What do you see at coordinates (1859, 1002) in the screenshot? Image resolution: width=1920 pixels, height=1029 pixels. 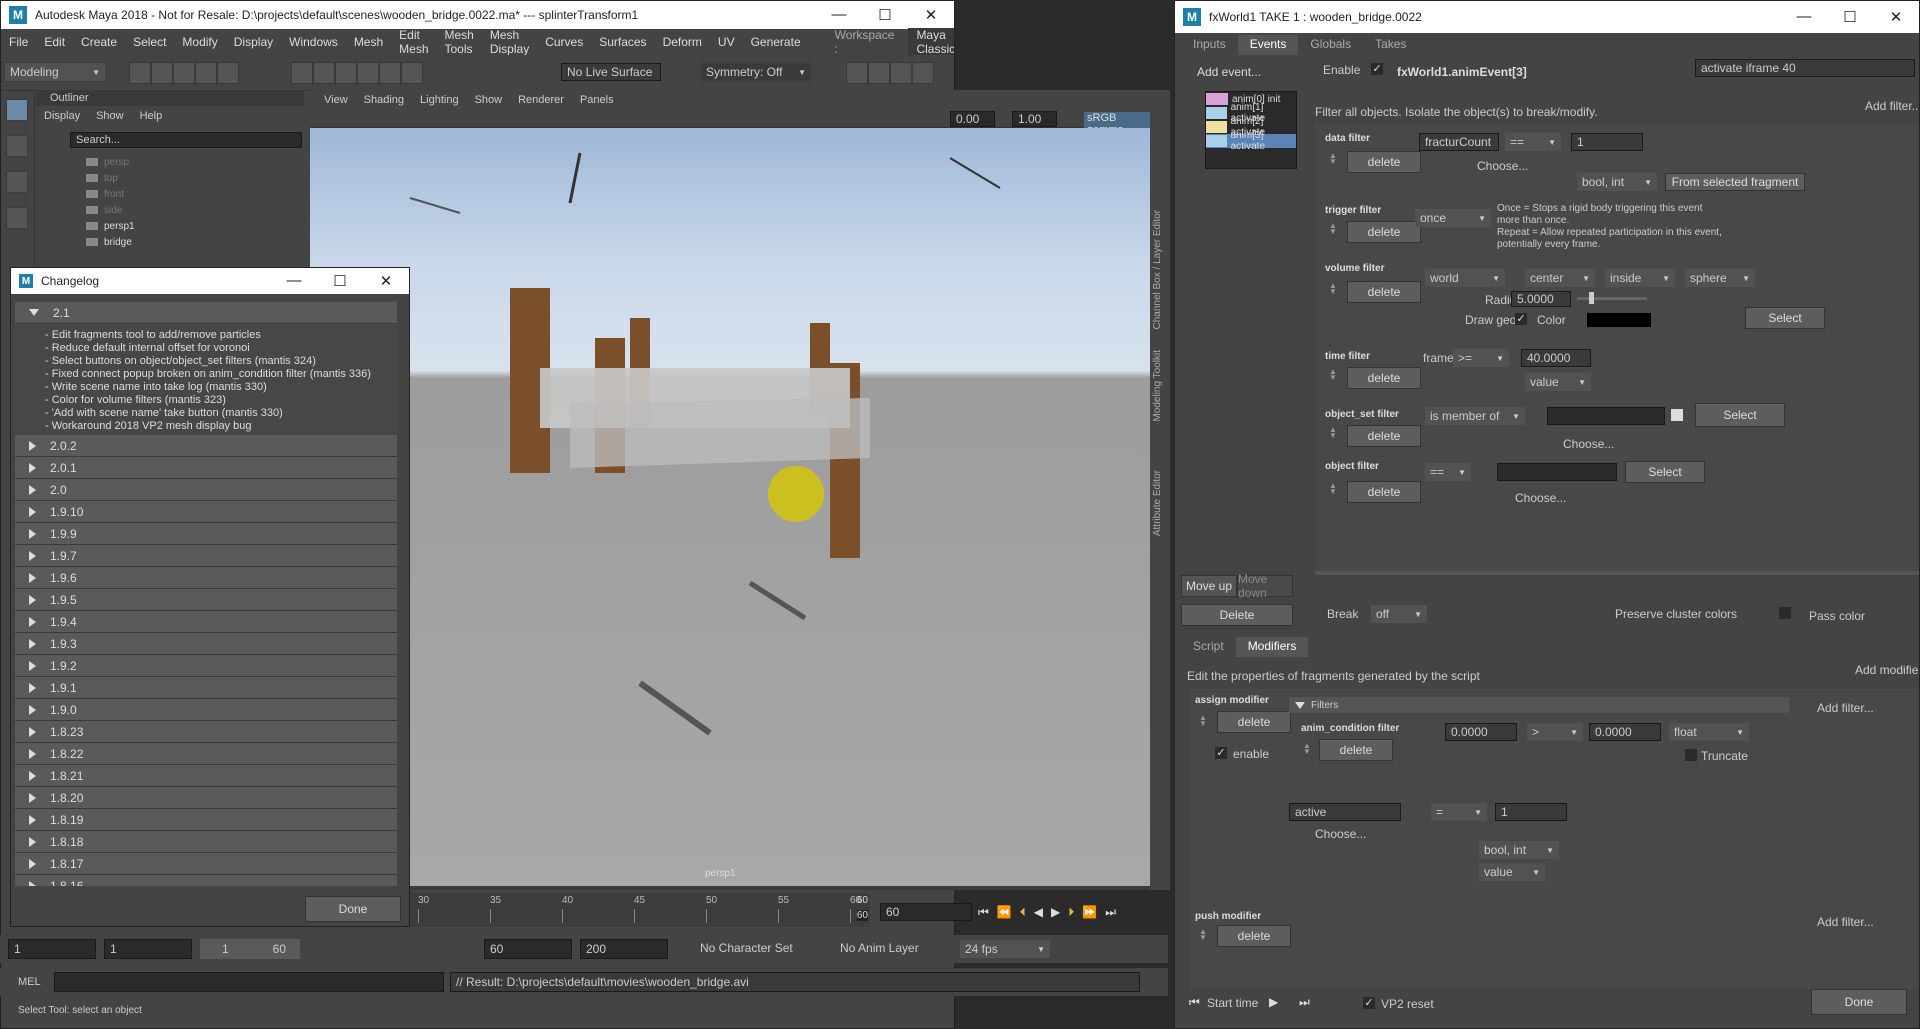 I see `fx-done-button: Done` at bounding box center [1859, 1002].